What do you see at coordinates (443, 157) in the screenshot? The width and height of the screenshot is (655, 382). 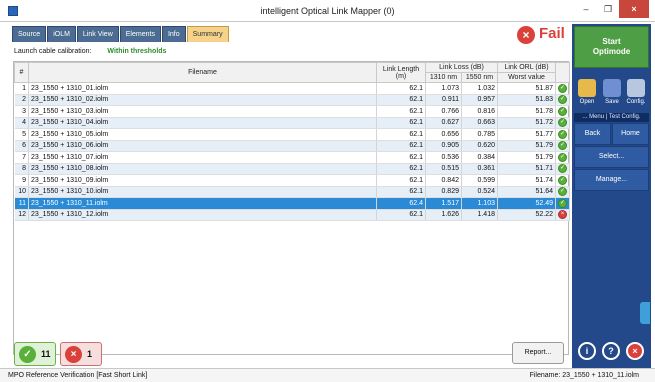 I see `row-loss-1310: 0.536` at bounding box center [443, 157].